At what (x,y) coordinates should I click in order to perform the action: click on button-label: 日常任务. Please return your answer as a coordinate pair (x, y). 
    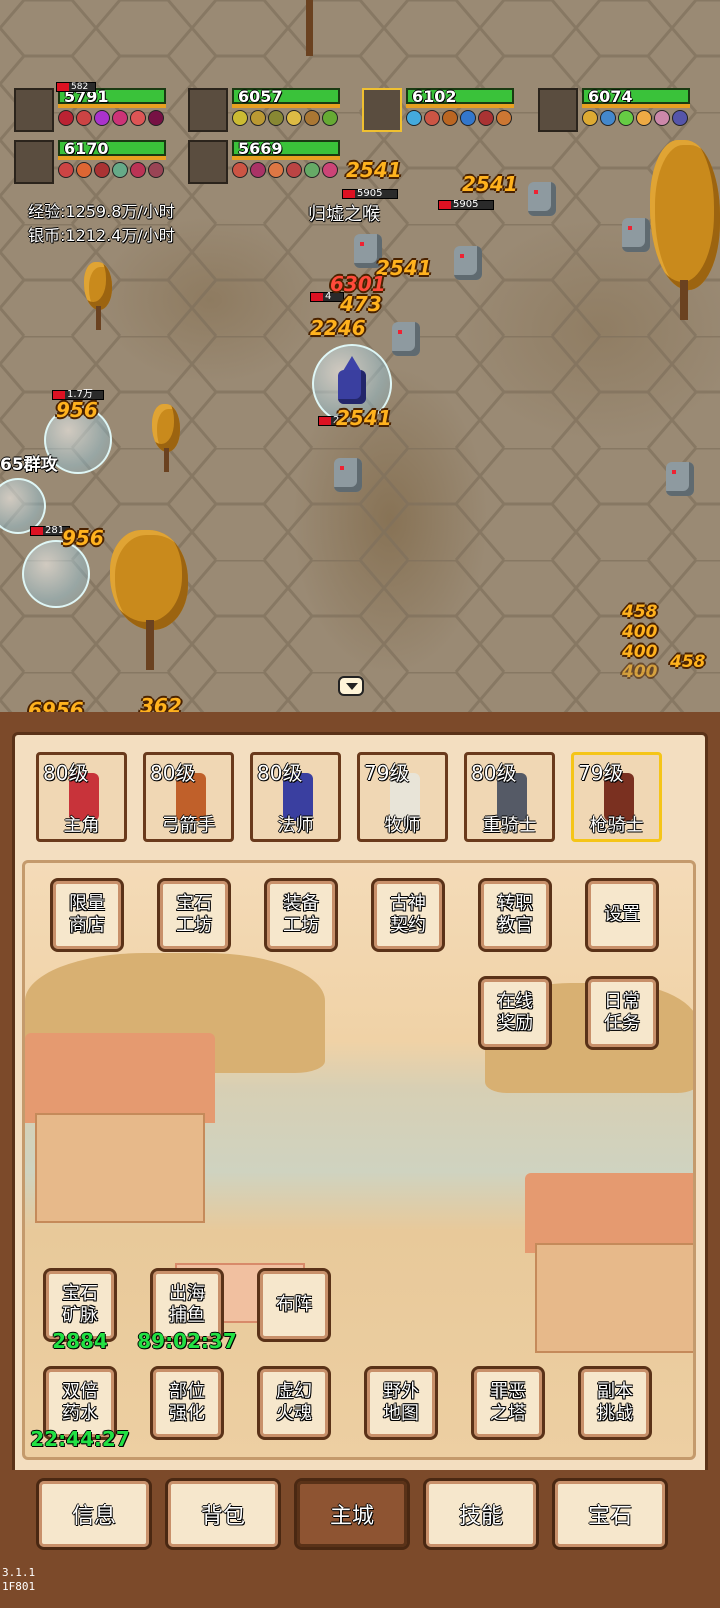
    Looking at the image, I should click on (622, 1012).